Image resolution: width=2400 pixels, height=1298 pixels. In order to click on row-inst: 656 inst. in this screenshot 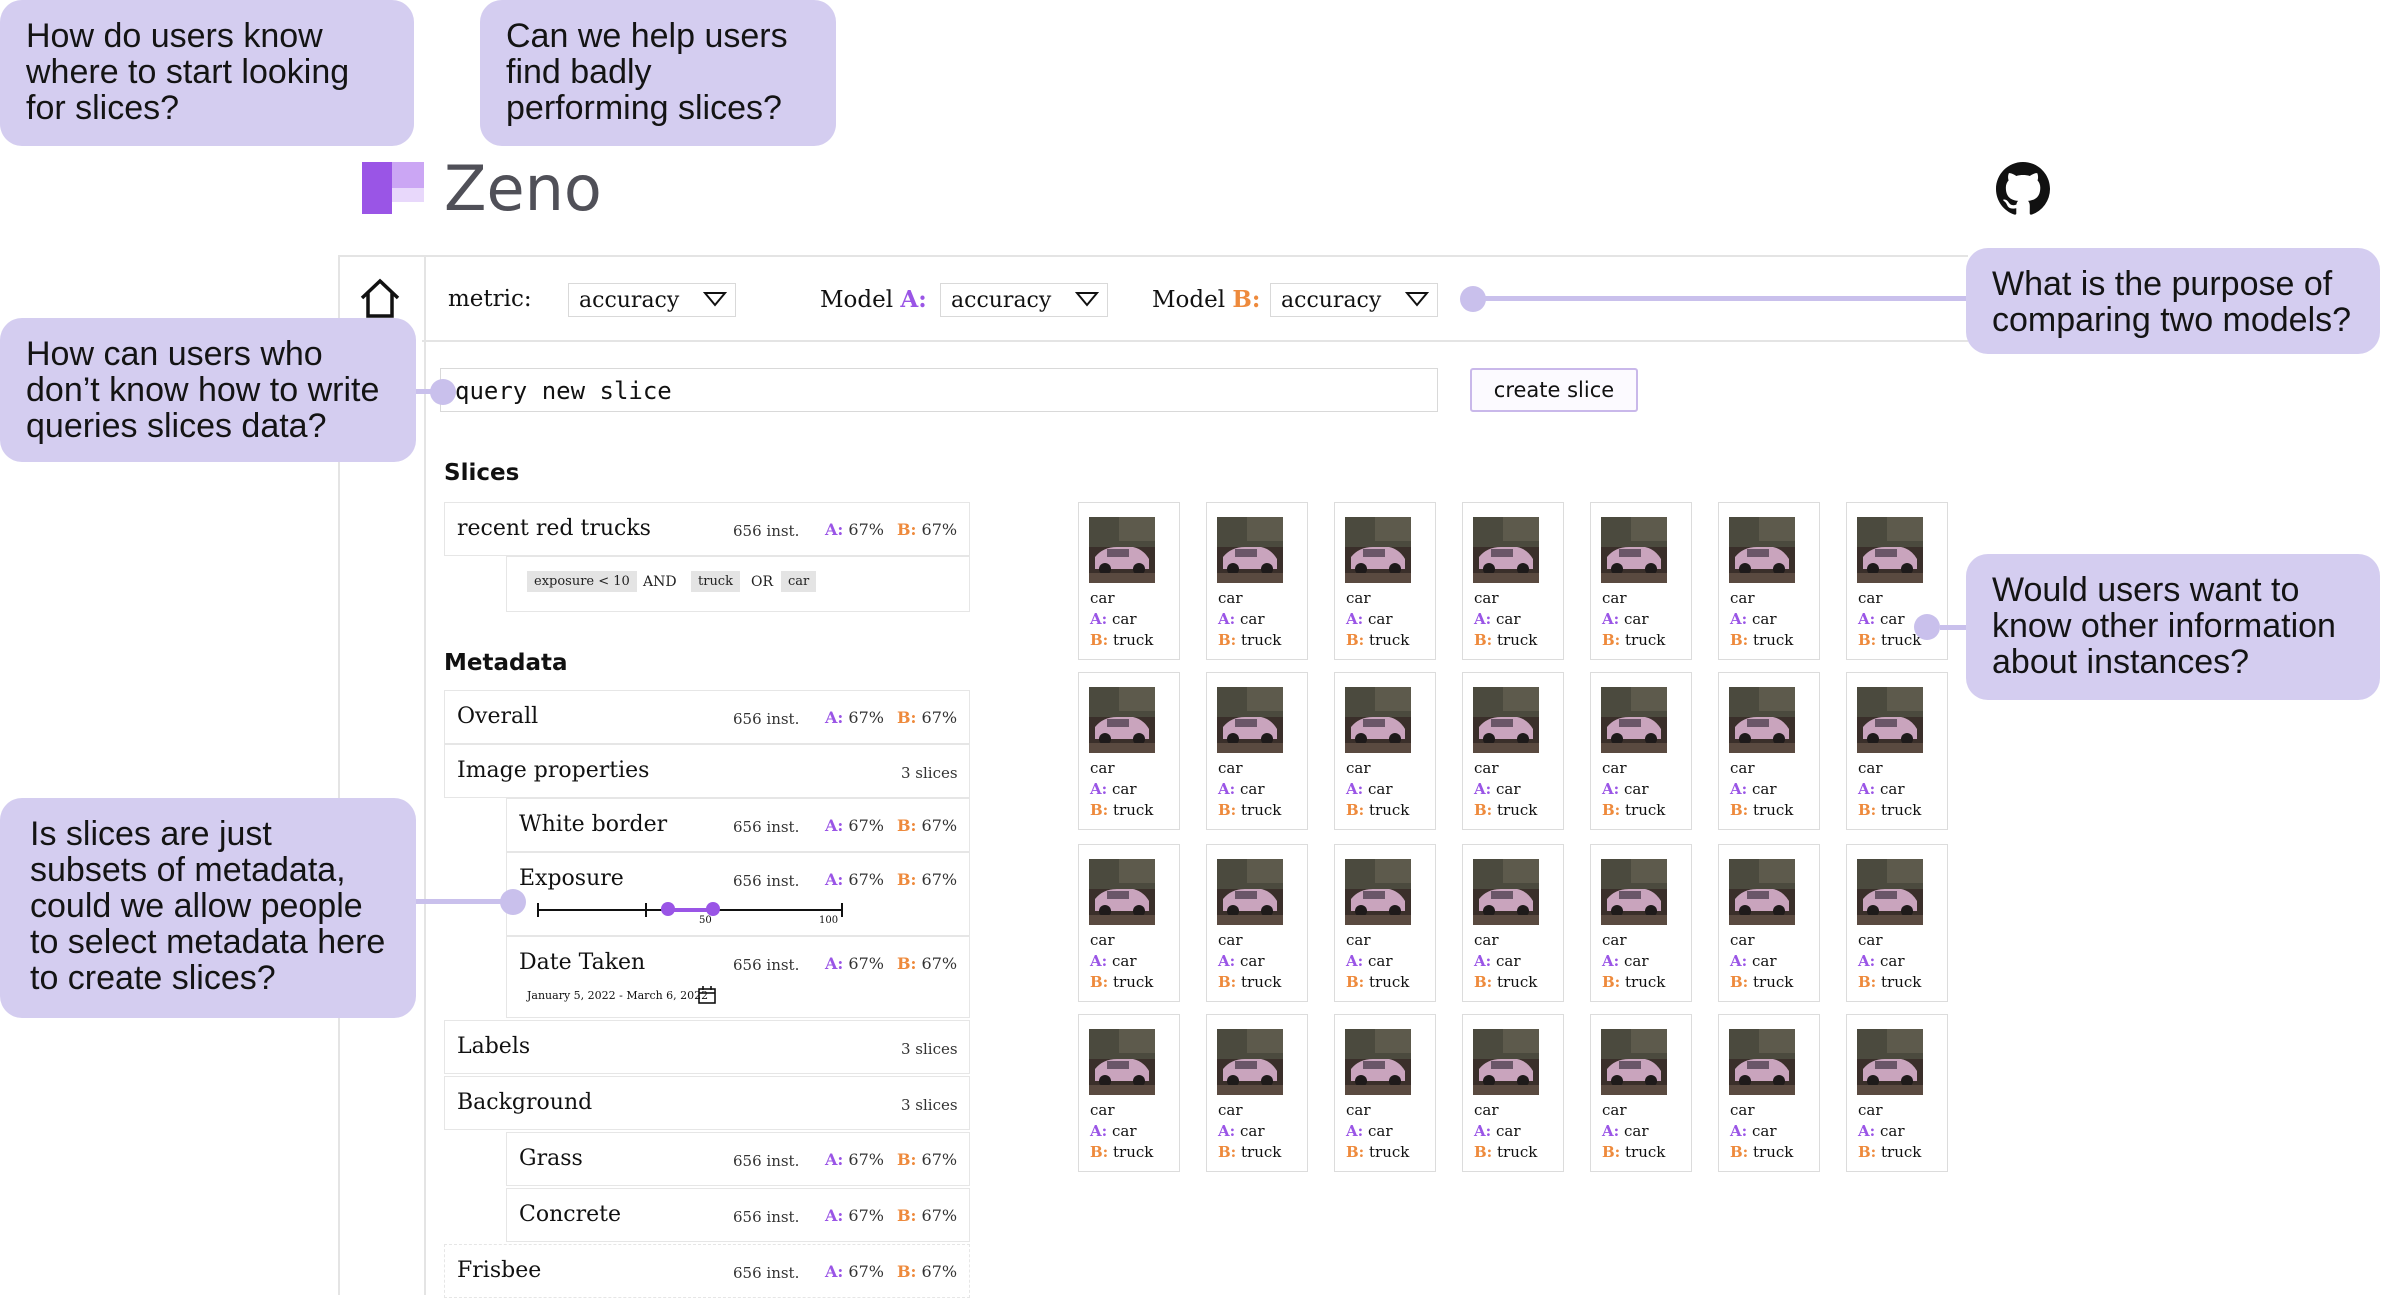, I will do `click(766, 965)`.